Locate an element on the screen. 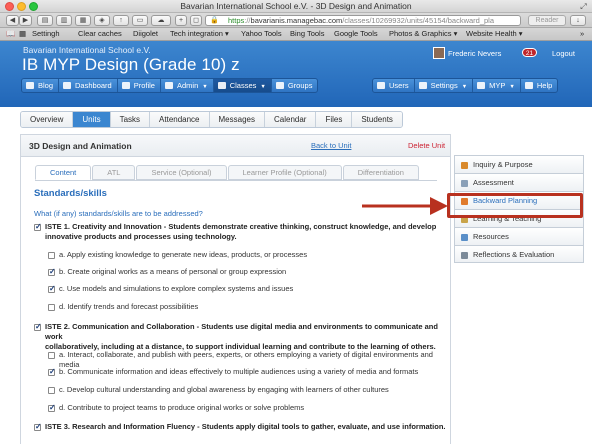 The image size is (592, 444). downloads-icon: ↓ is located at coordinates (578, 20).